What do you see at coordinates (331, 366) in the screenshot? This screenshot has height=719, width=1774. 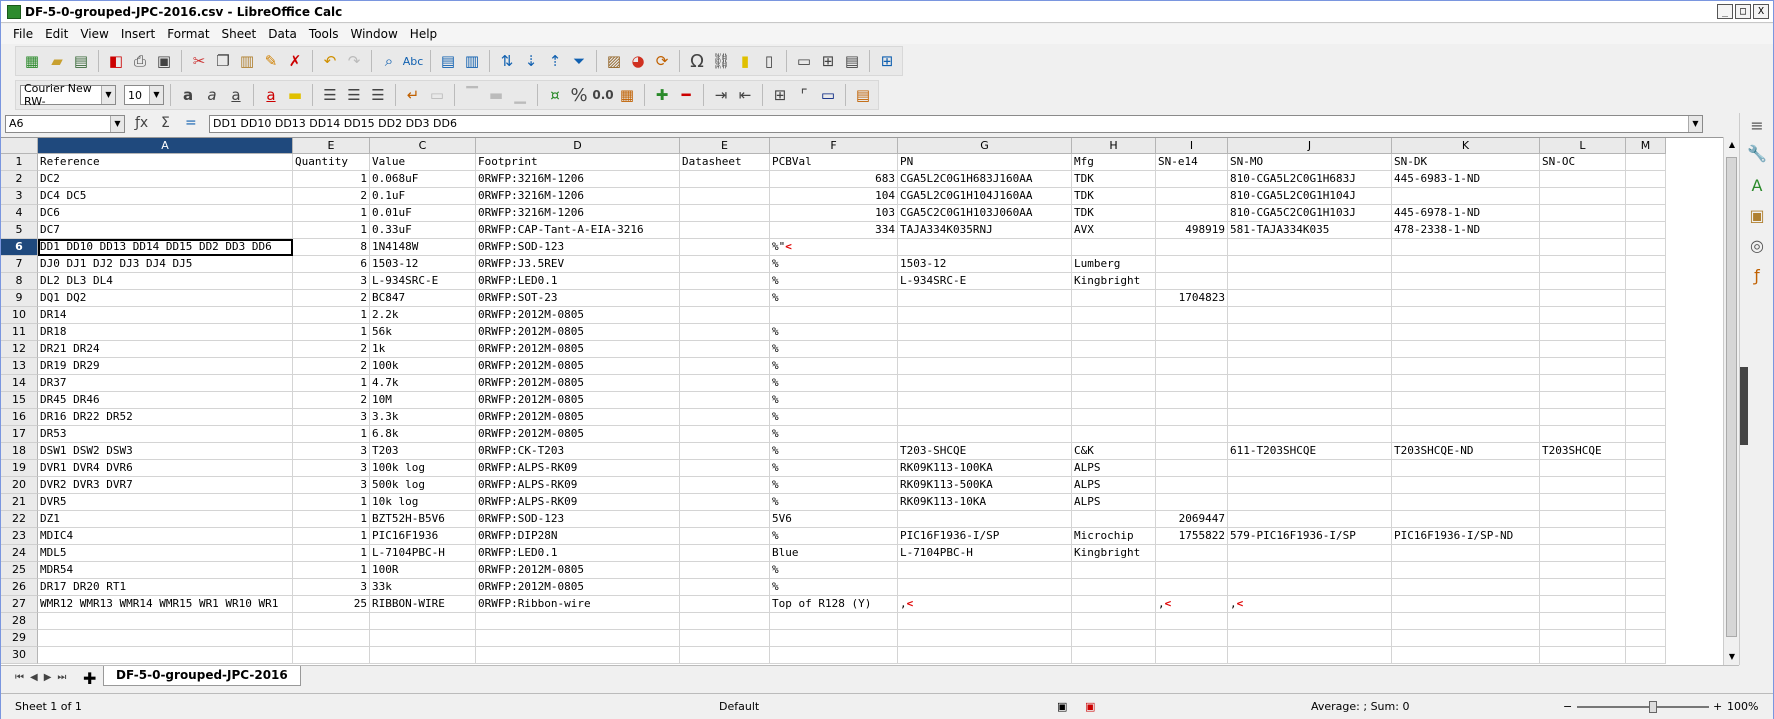 I see `table-cell: 2` at bounding box center [331, 366].